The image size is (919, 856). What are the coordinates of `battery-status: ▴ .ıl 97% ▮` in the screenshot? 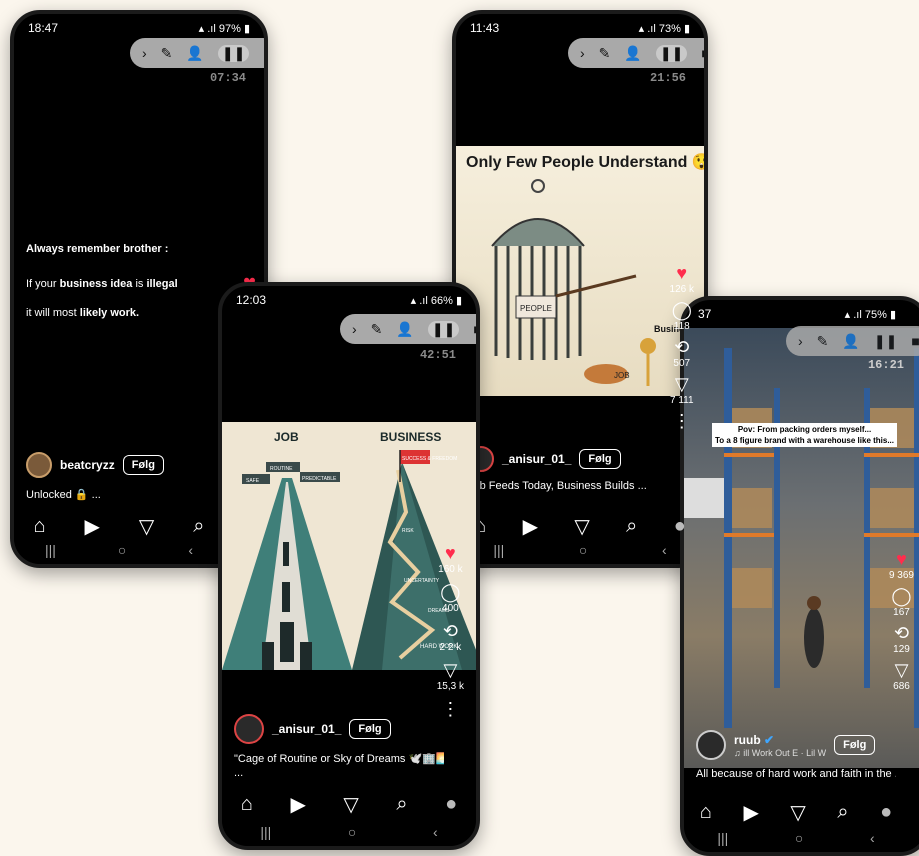 It's located at (224, 28).